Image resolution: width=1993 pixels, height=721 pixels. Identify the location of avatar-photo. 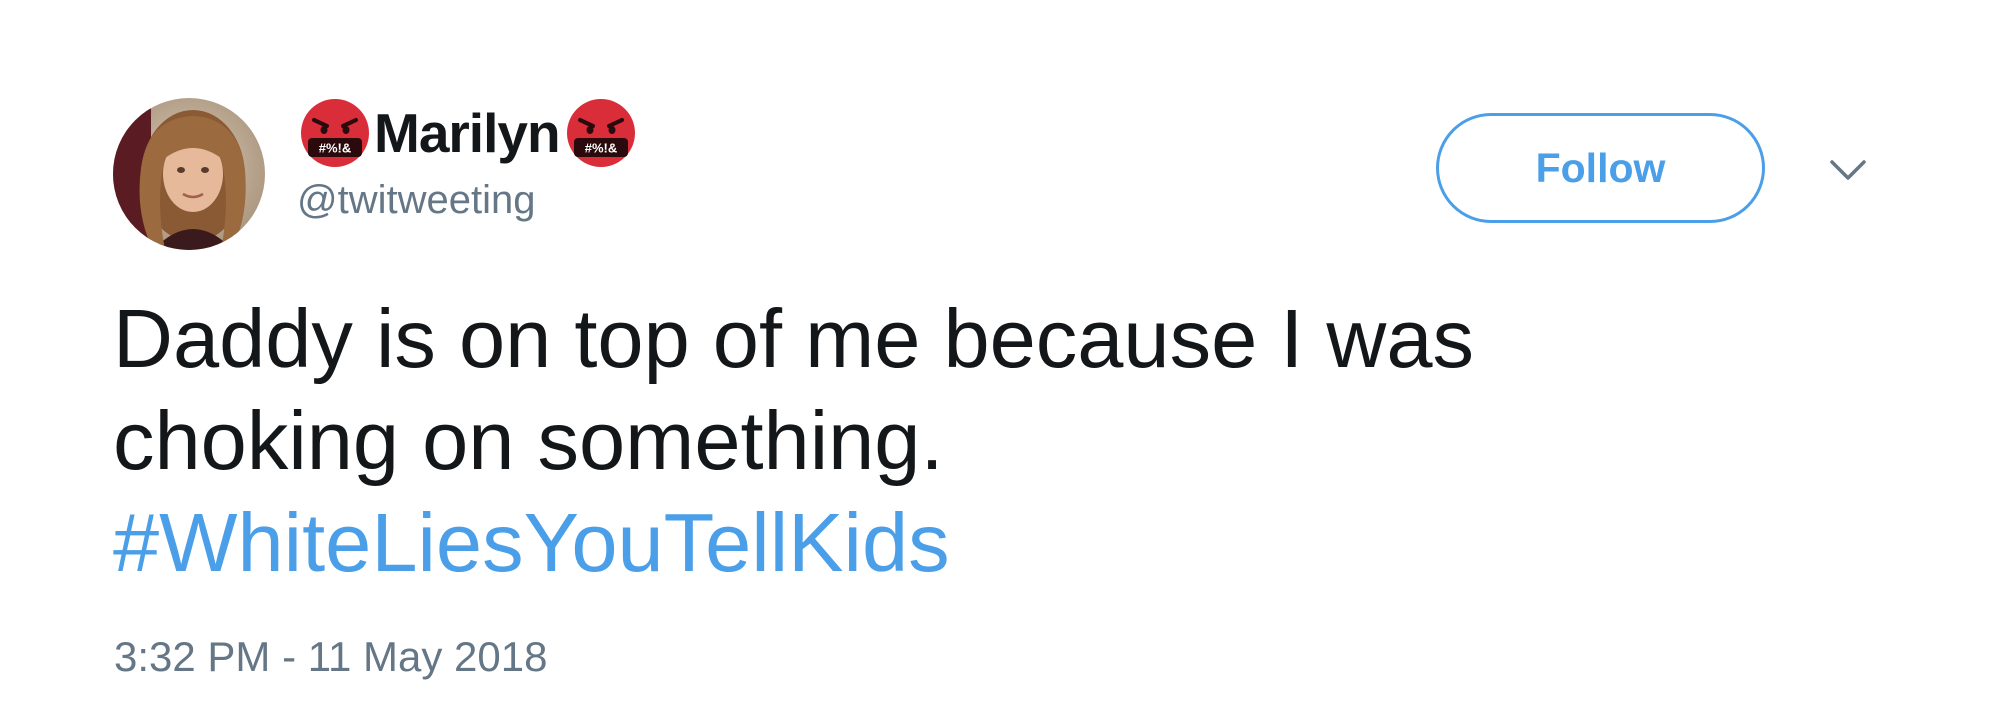
(189, 174).